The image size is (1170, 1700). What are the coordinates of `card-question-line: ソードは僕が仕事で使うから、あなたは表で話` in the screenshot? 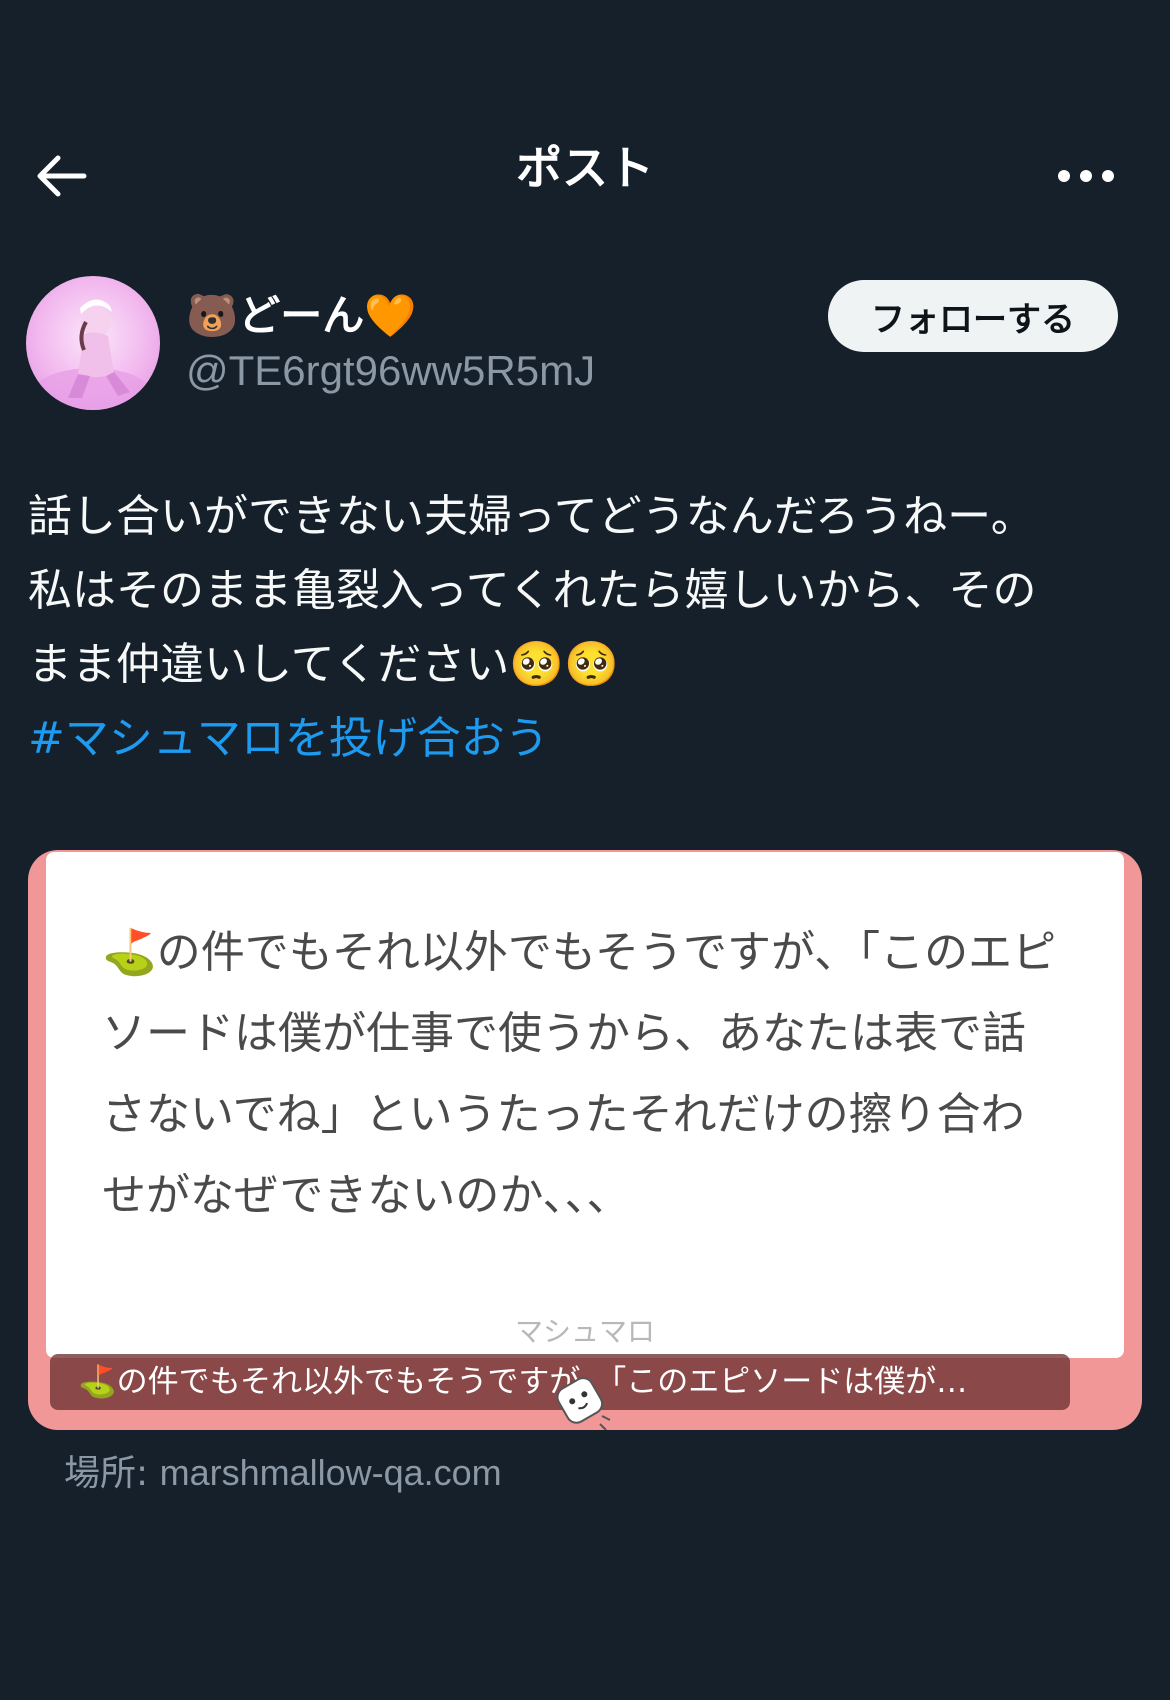 It's located at (564, 1033).